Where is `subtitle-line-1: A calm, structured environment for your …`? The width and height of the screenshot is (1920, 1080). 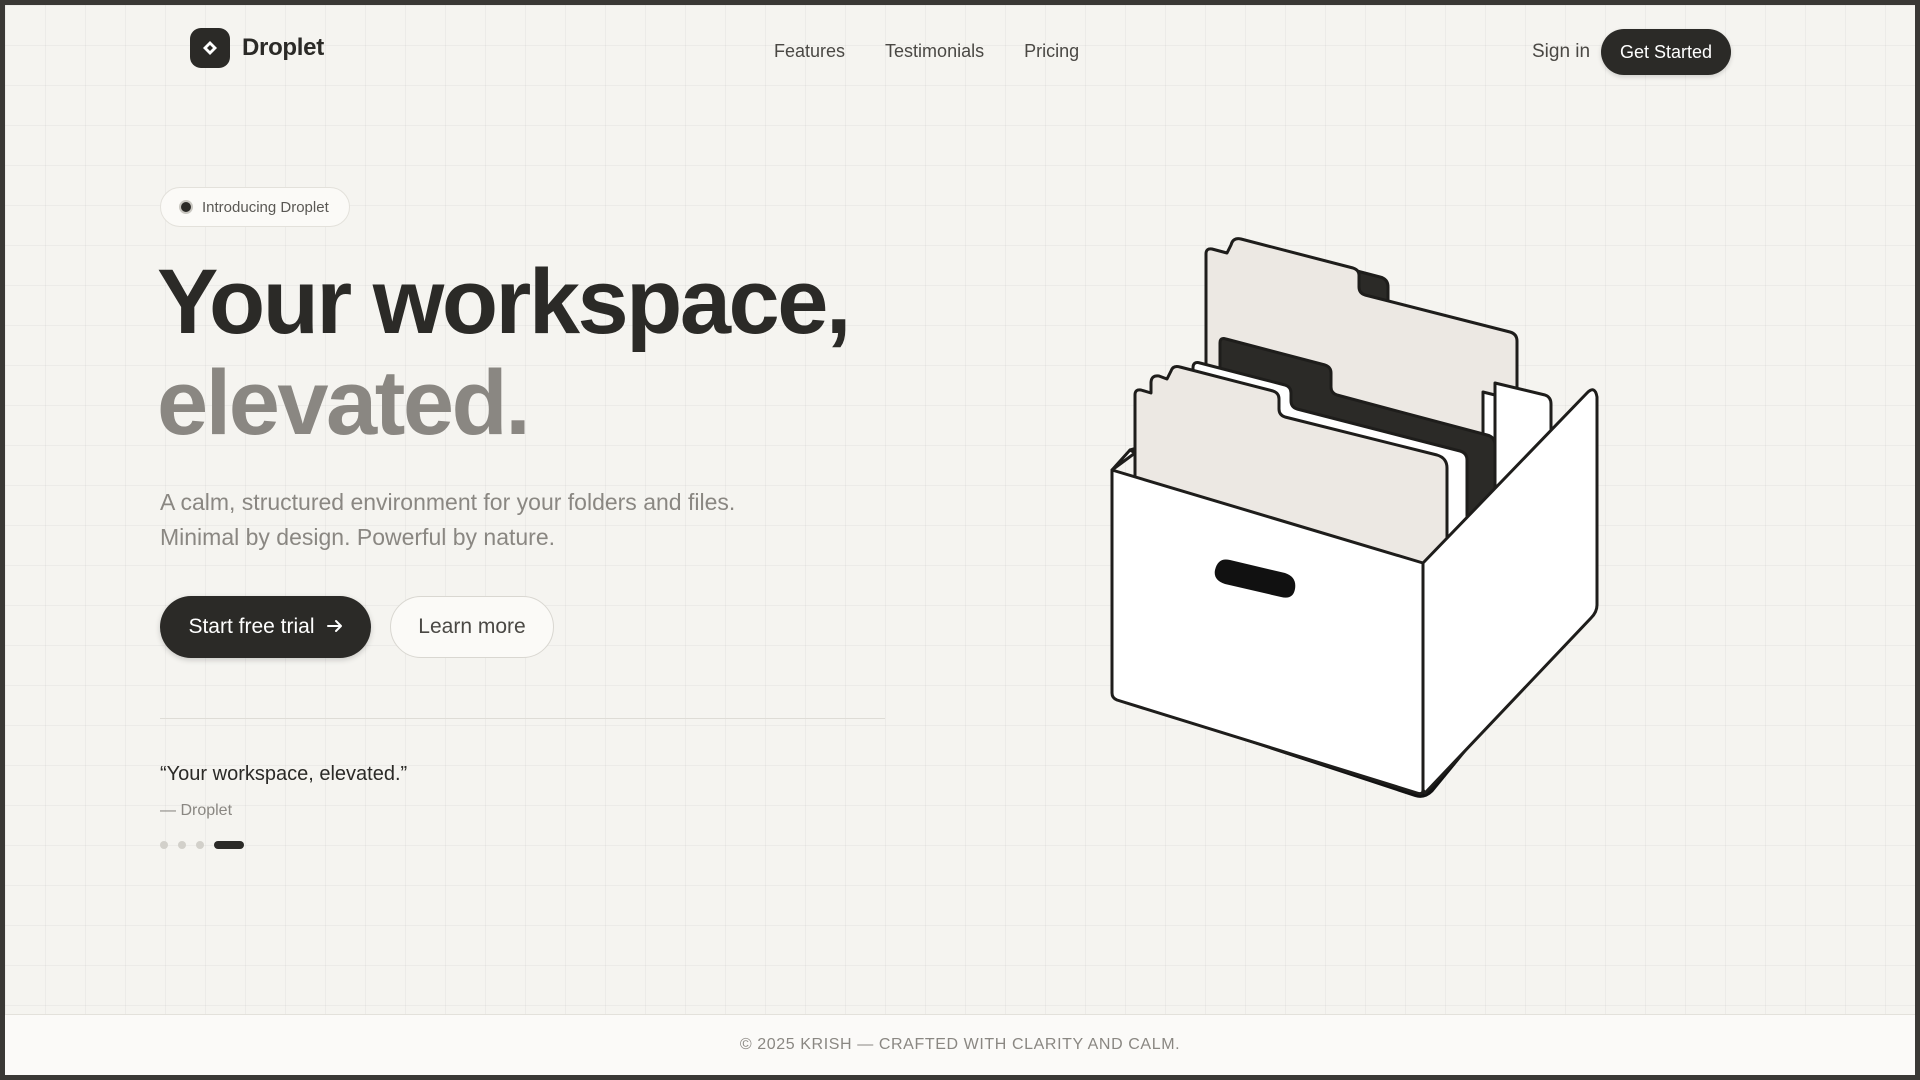
subtitle-line-1: A calm, structured environment for your … is located at coordinates (448, 502).